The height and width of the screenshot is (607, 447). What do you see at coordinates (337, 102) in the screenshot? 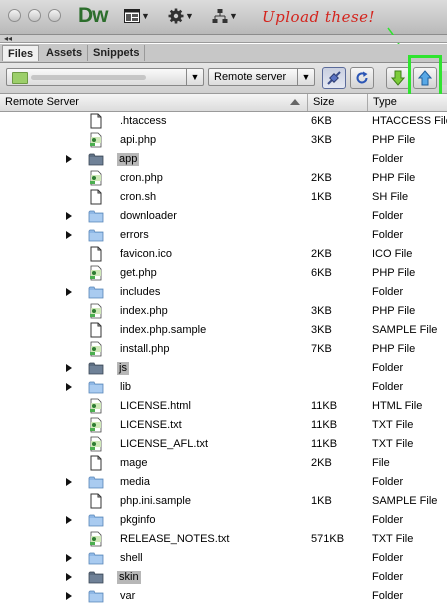
I see `column-header-size: Size` at bounding box center [337, 102].